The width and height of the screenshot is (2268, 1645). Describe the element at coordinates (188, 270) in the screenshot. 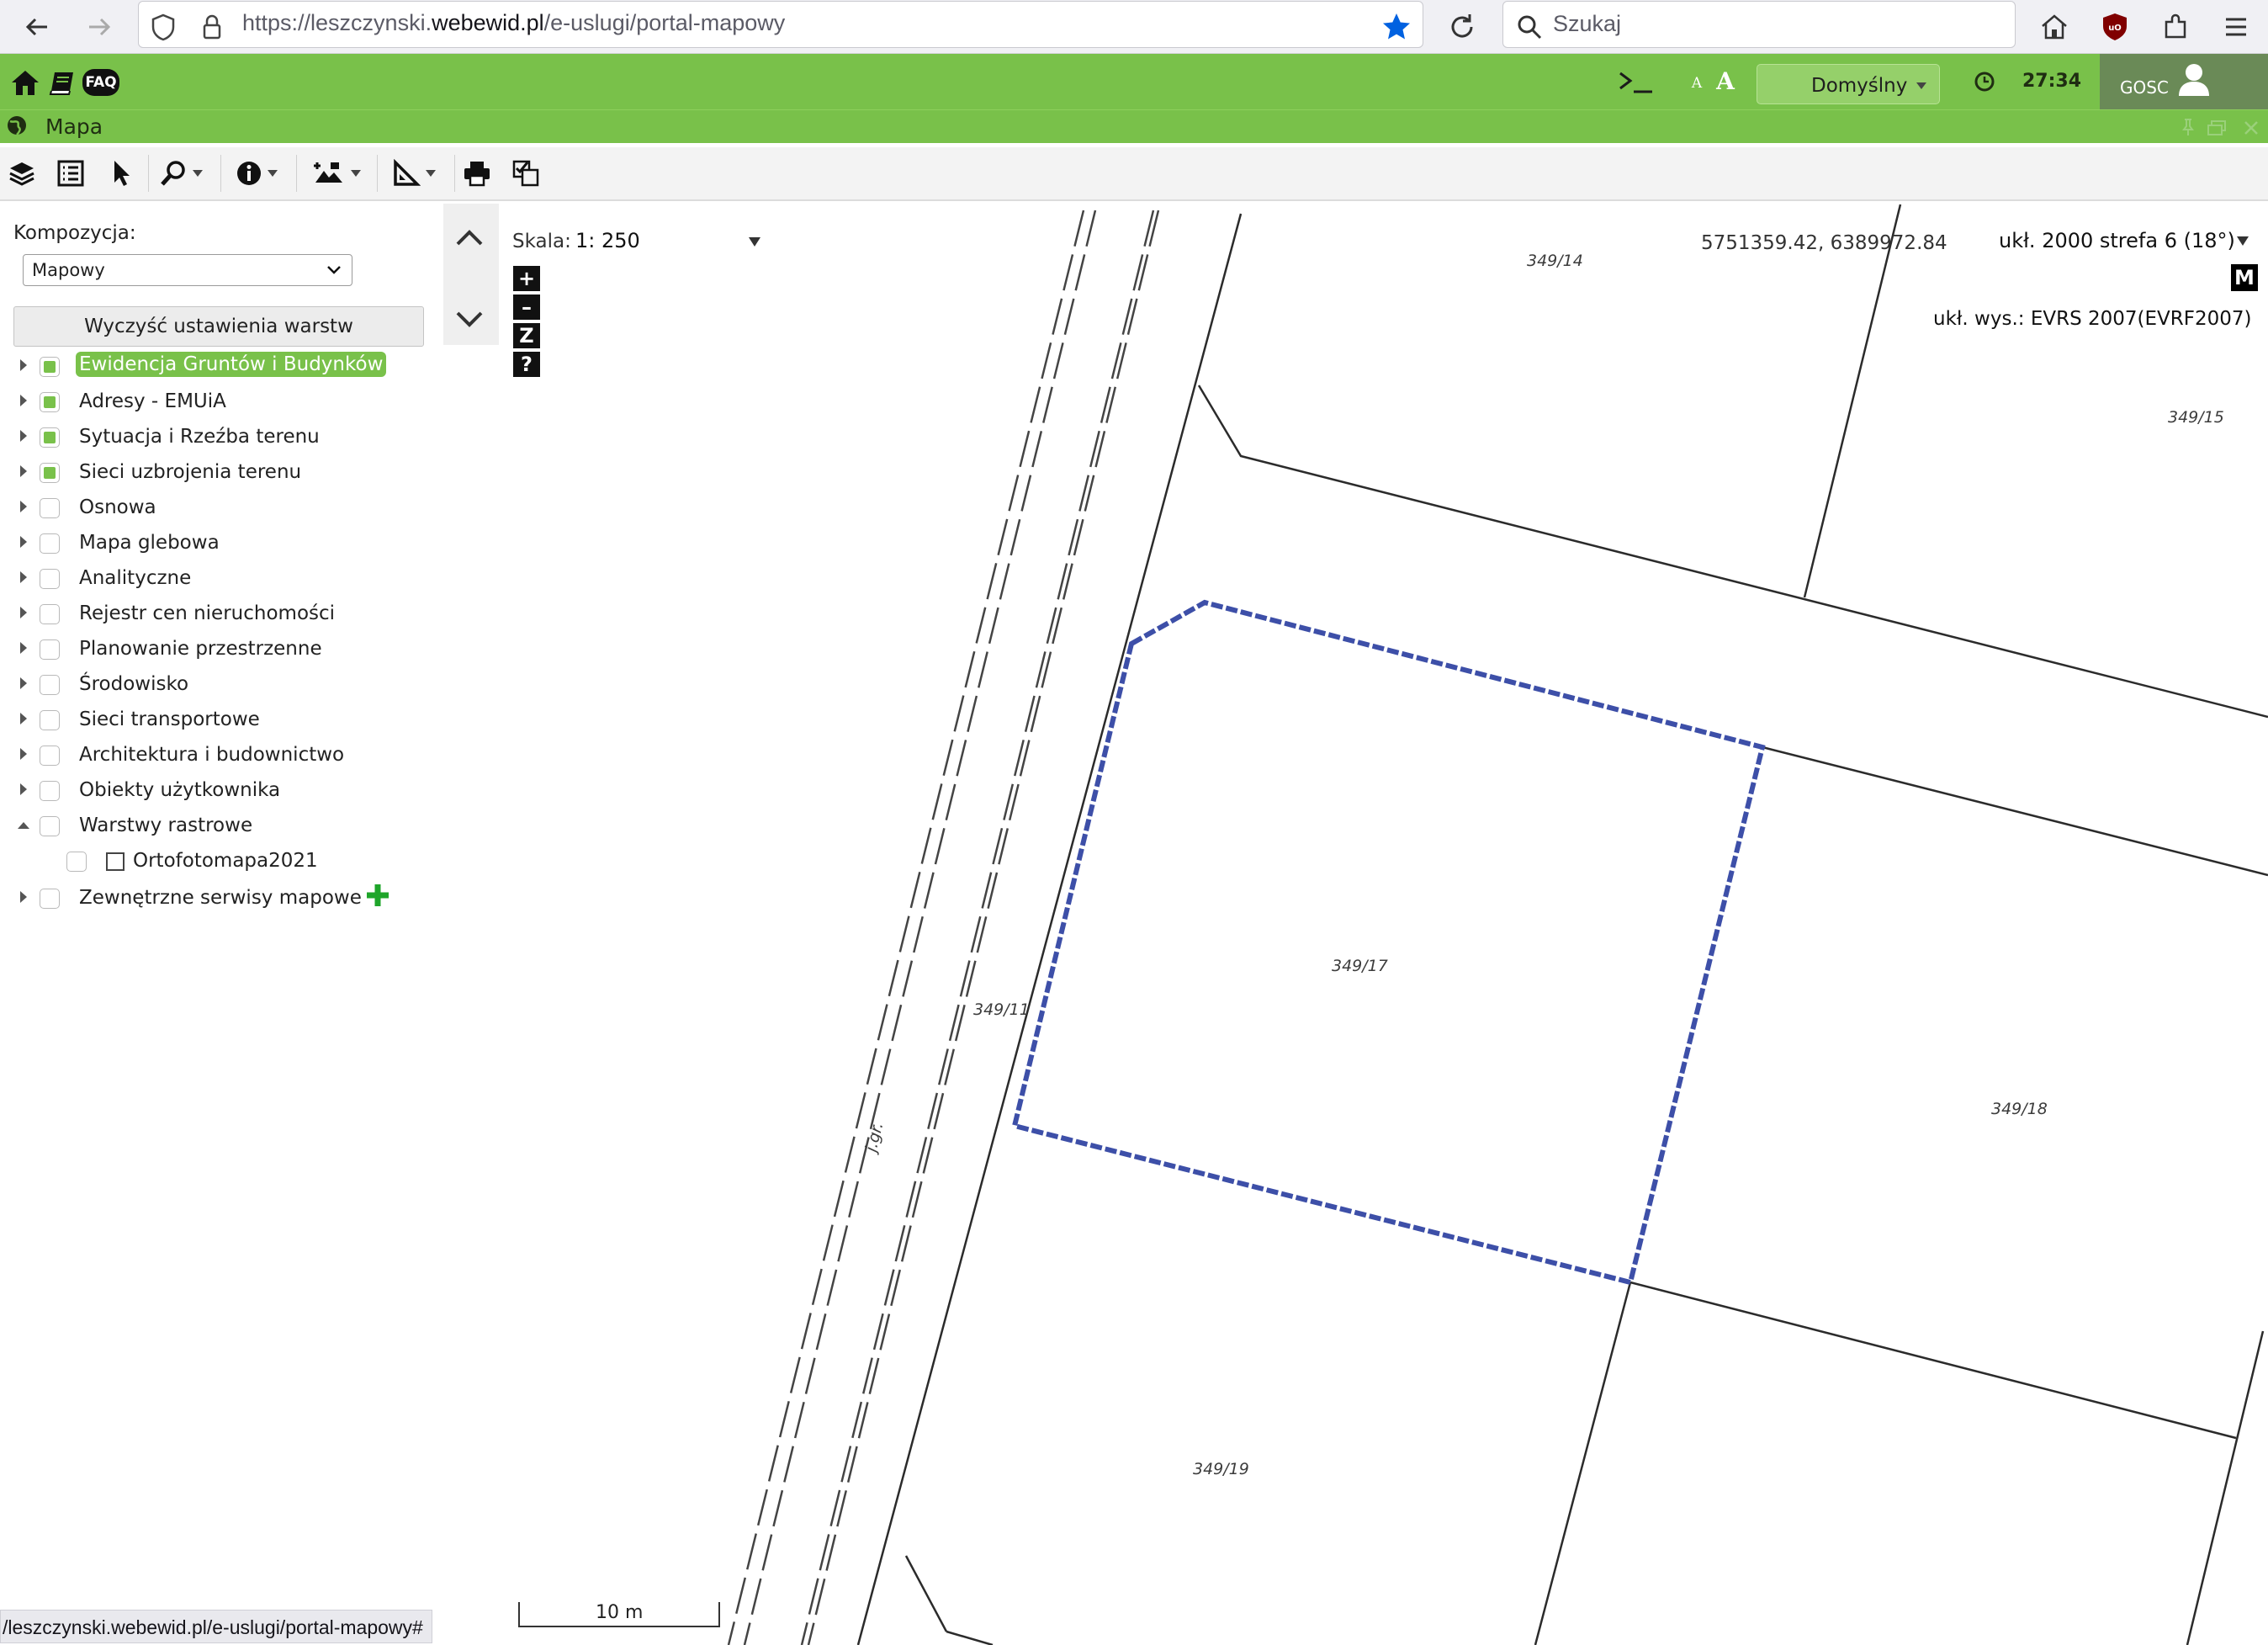

I see `composition-select: Mapowy` at that location.